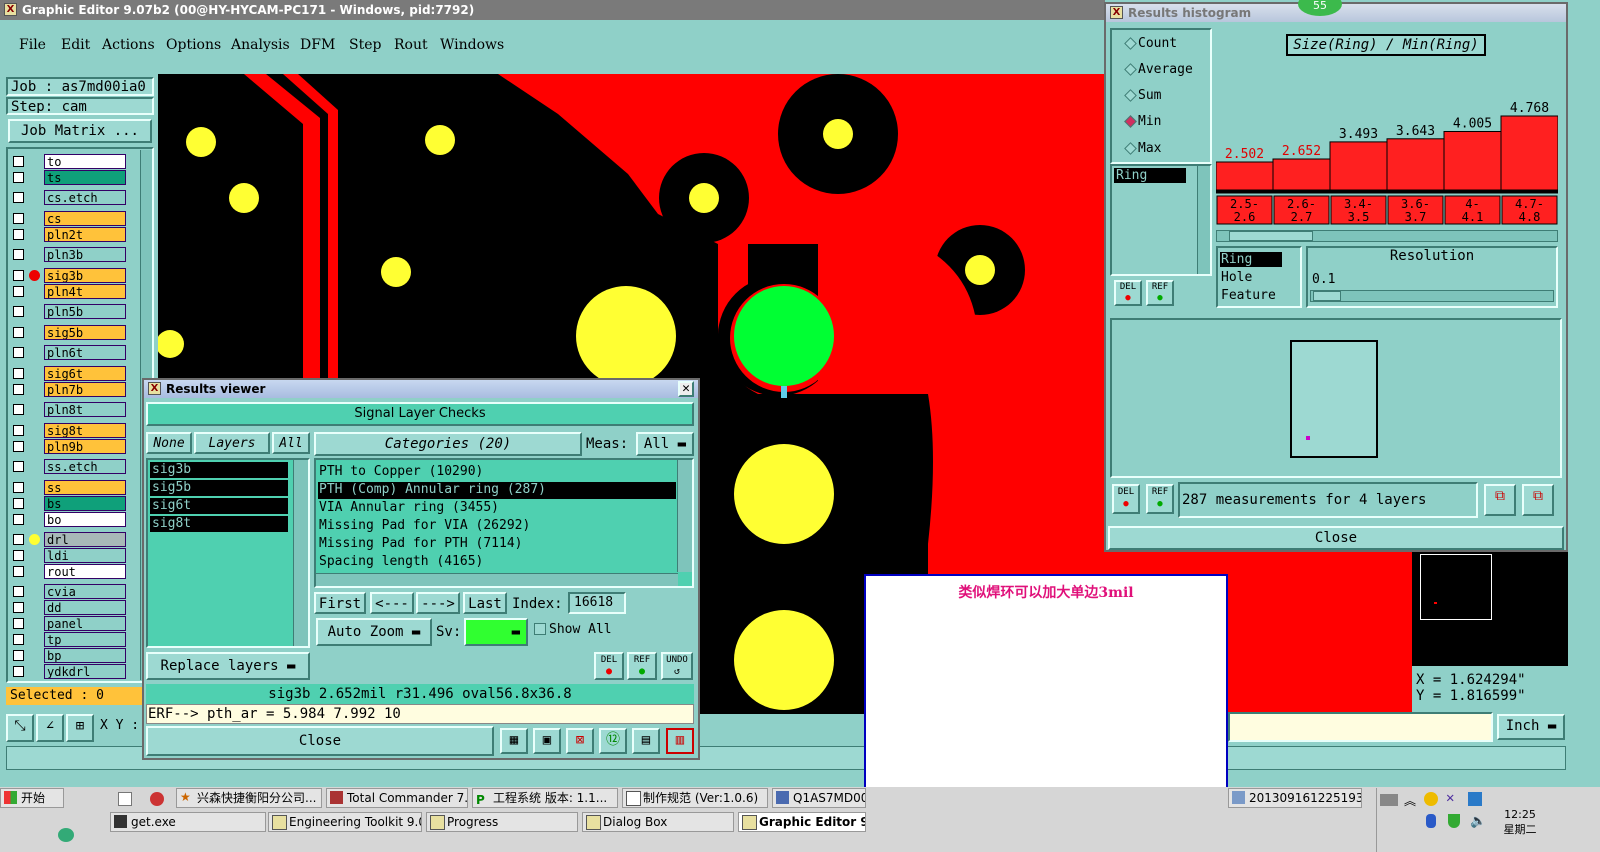 Image resolution: width=1600 pixels, height=852 pixels. What do you see at coordinates (1432, 296) in the screenshot?
I see `resolution-slider` at bounding box center [1432, 296].